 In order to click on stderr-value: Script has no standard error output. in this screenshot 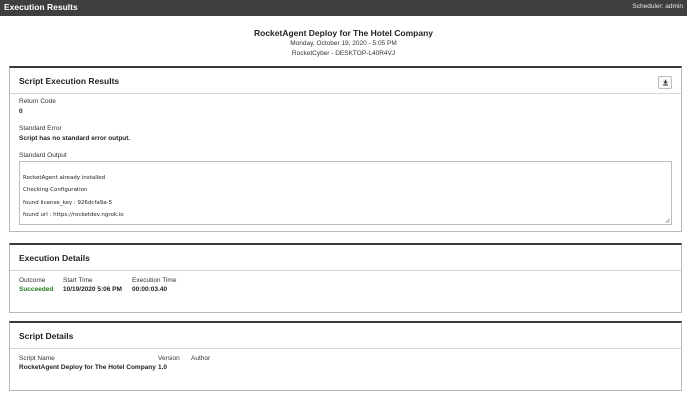, I will do `click(75, 138)`.